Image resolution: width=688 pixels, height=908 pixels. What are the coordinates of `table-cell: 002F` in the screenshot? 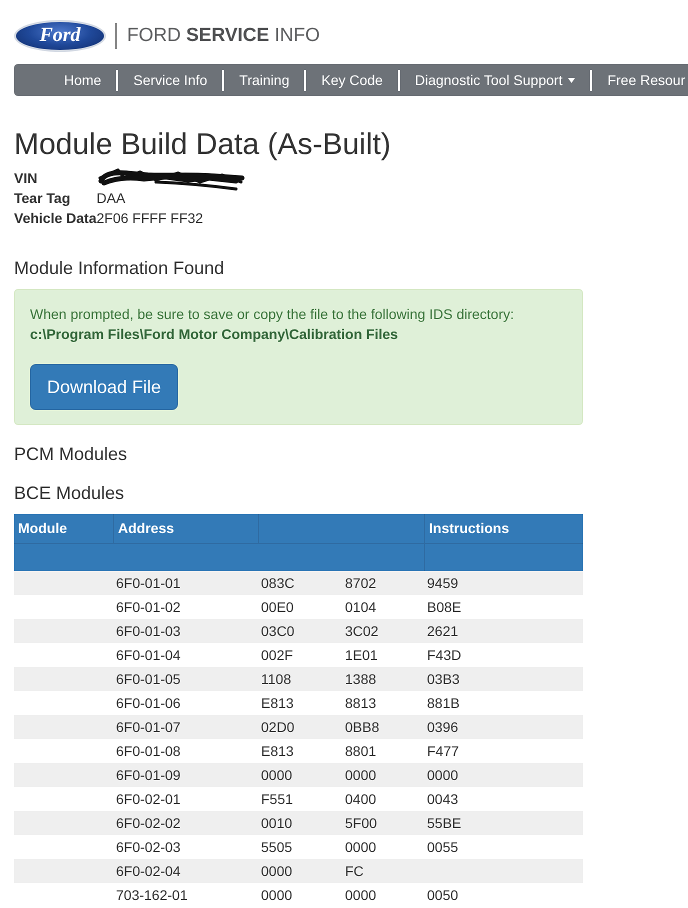 It's located at (277, 655).